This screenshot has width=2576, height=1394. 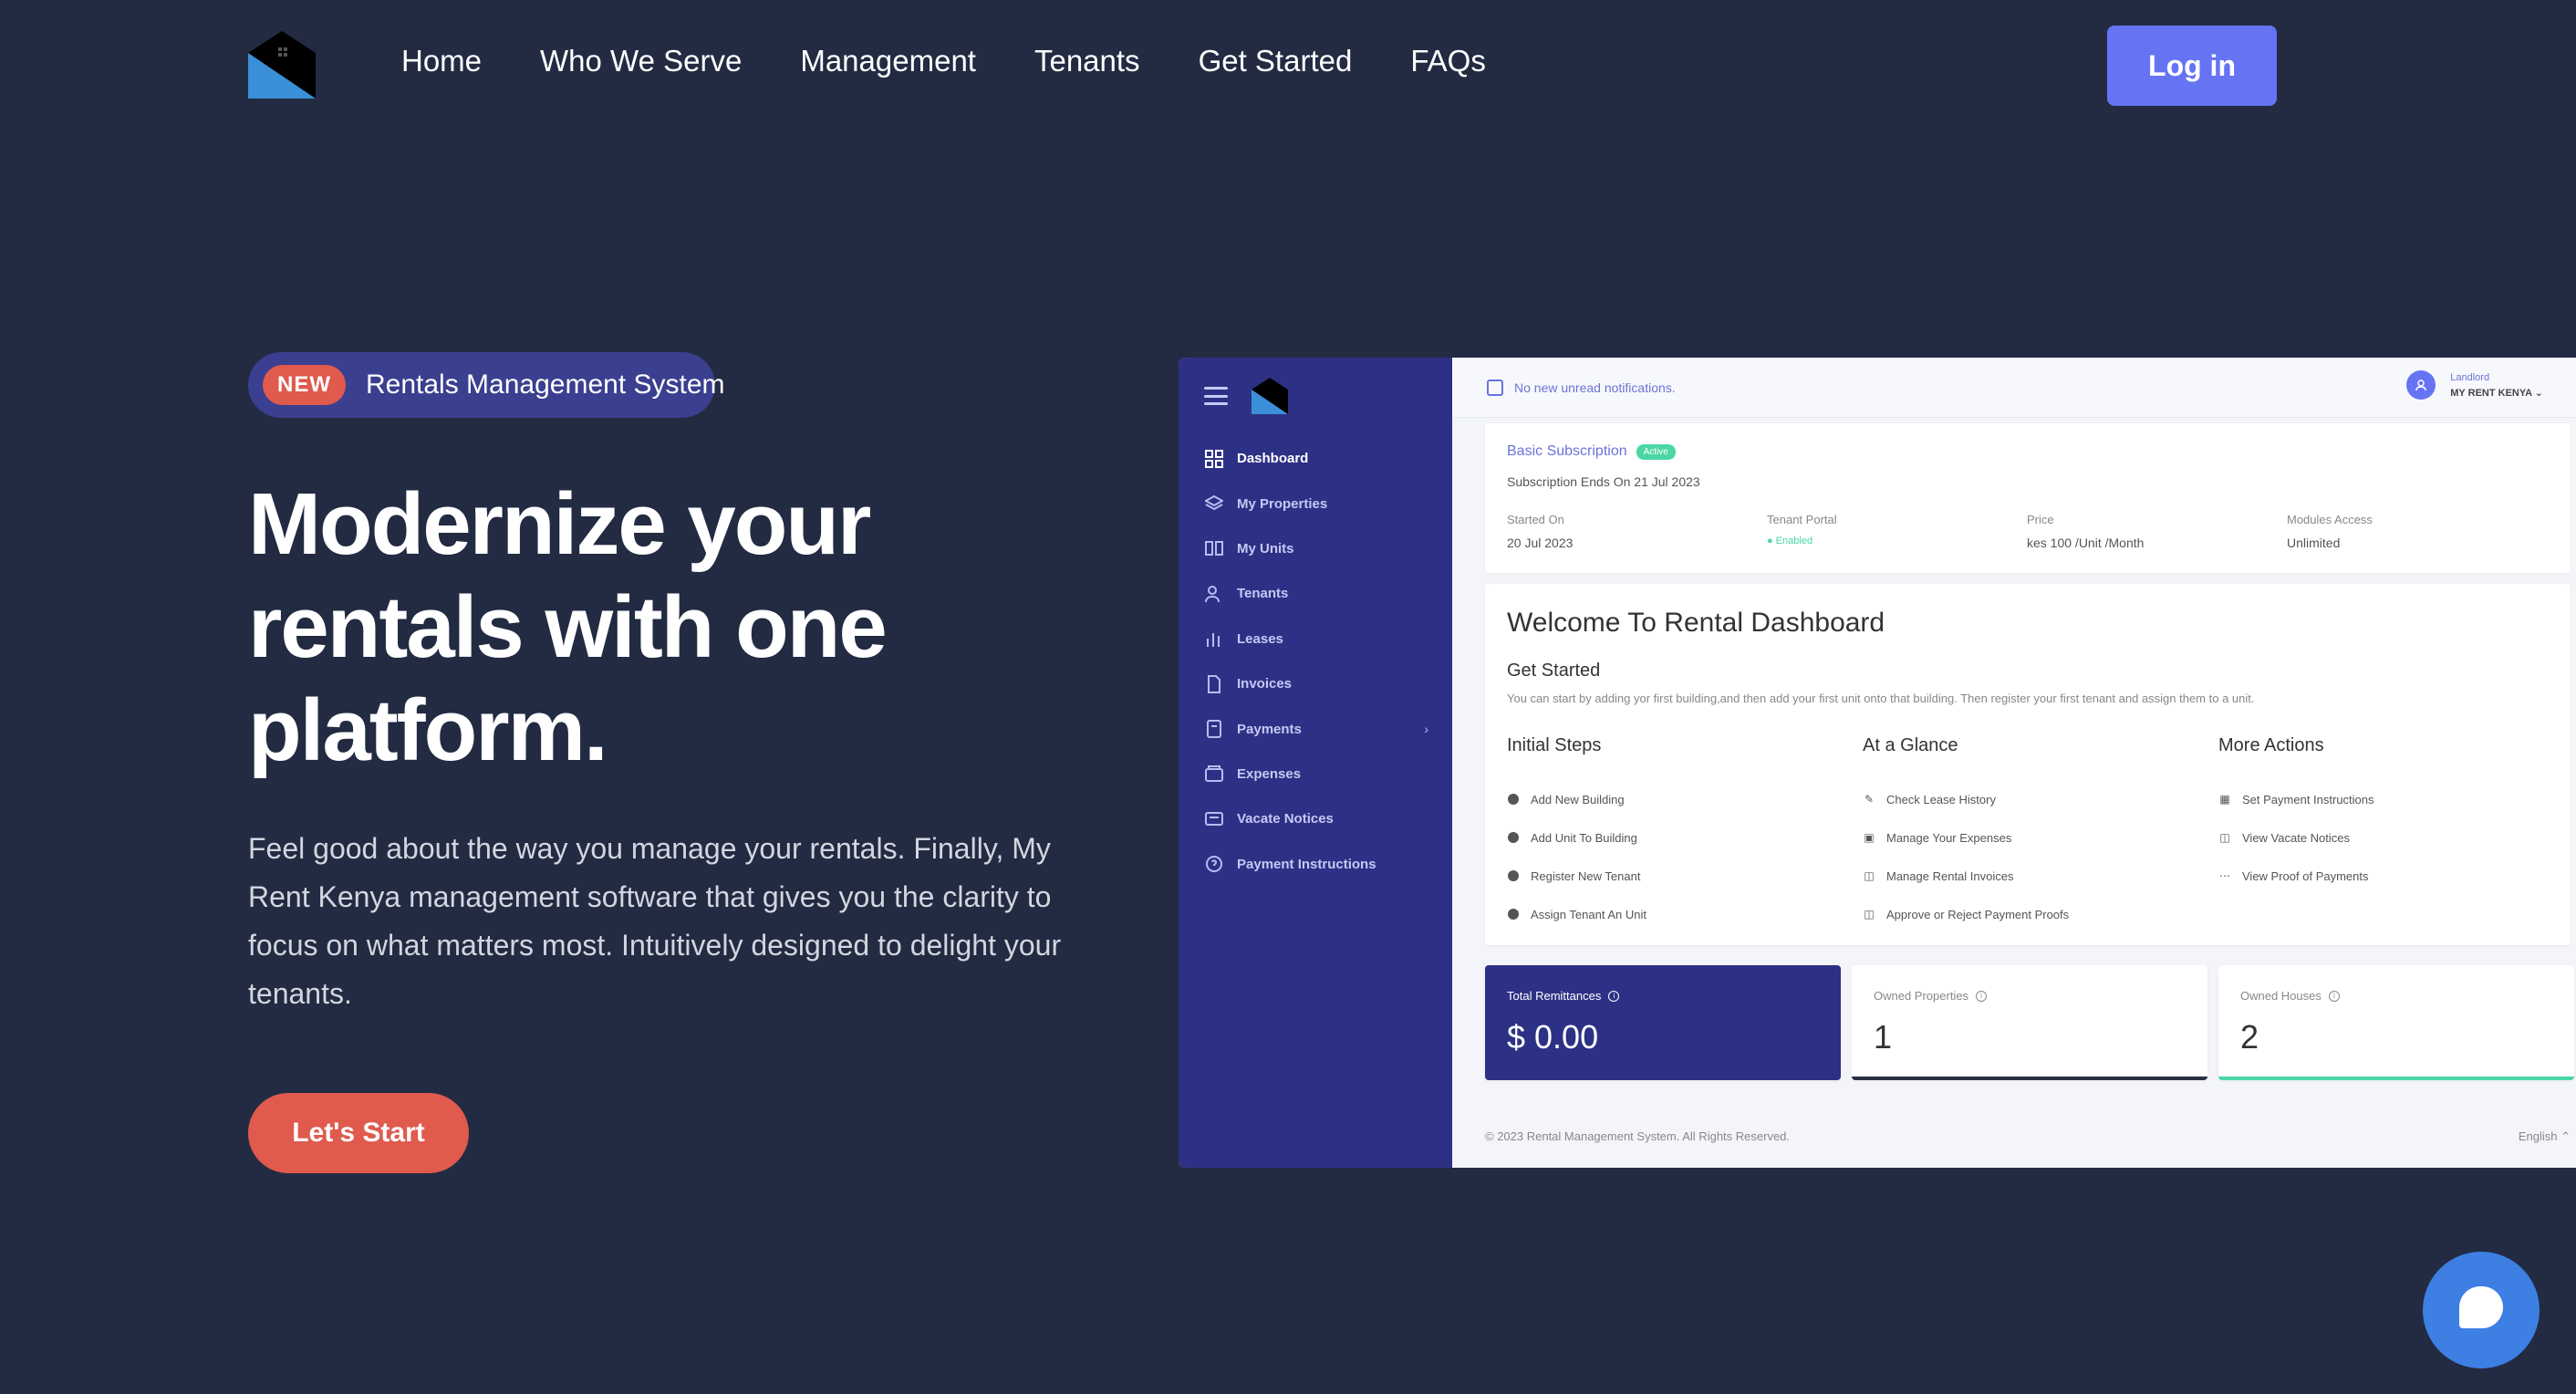 What do you see at coordinates (888, 61) in the screenshot?
I see `nav-management: Management` at bounding box center [888, 61].